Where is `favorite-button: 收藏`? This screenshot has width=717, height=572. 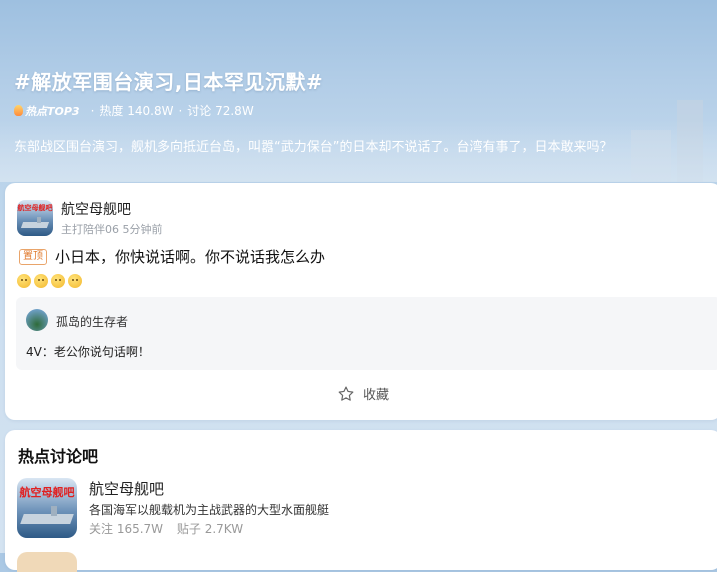 favorite-button: 收藏 is located at coordinates (361, 393).